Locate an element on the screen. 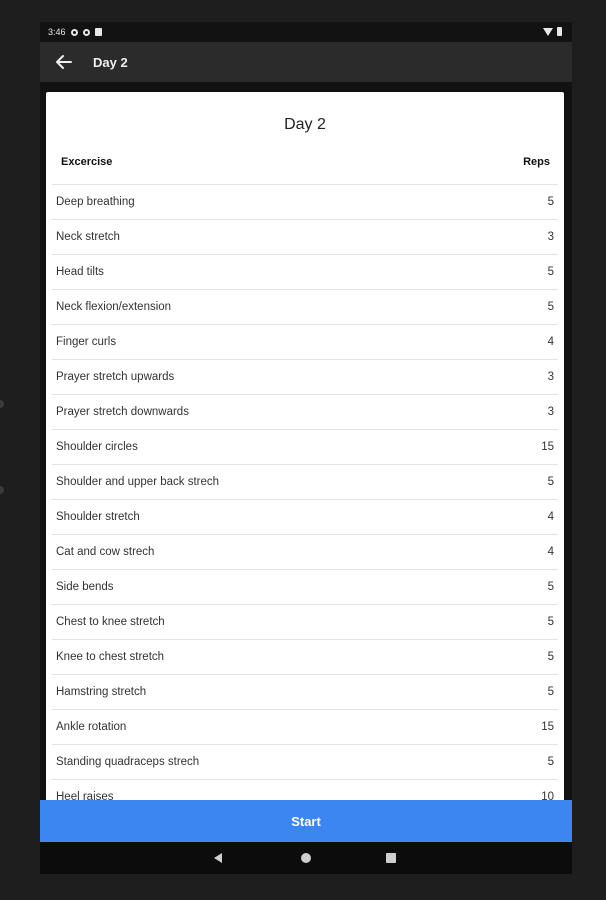  arrow-left-icon is located at coordinates (64, 62).